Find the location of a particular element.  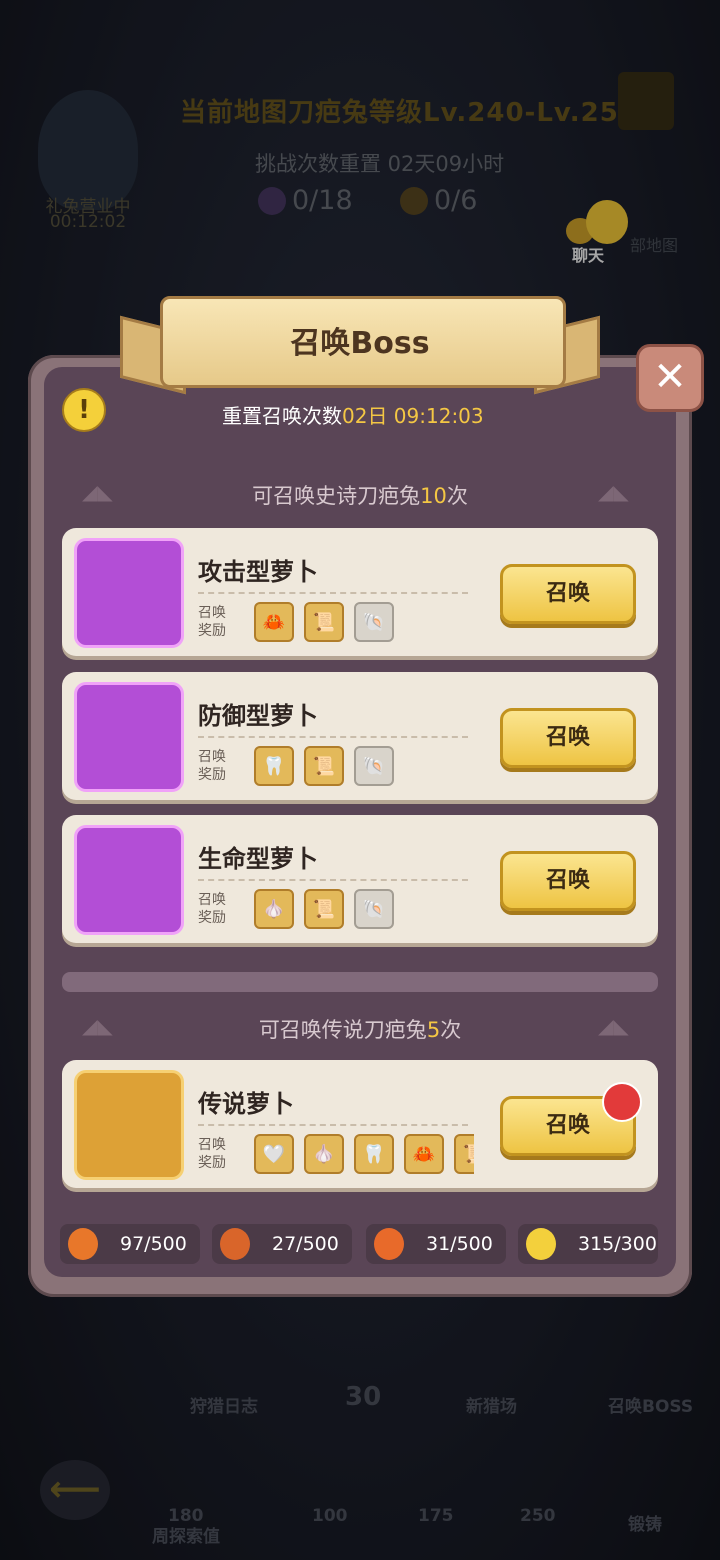

reward-slots: 🤍 🧄 🦷 🦀 📜 is located at coordinates (364, 1154).